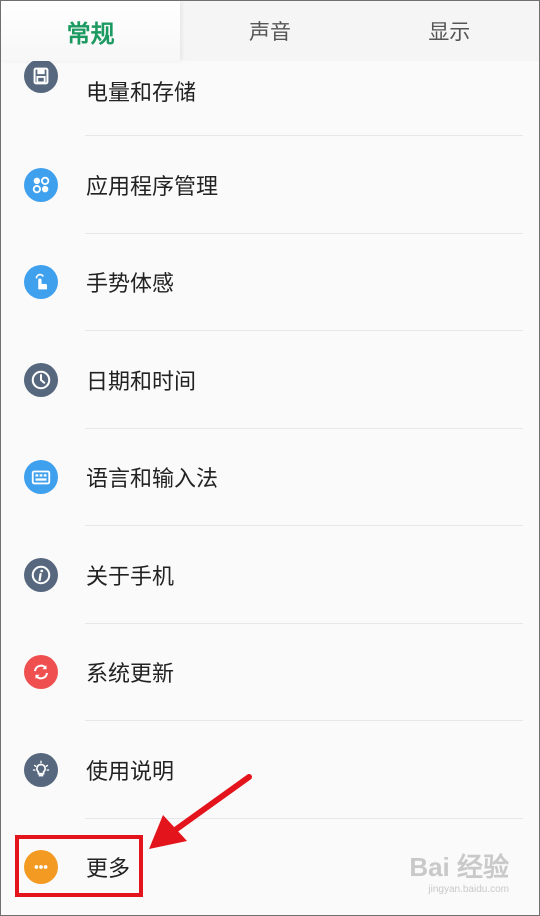 This screenshot has width=540, height=916. What do you see at coordinates (41, 477) in the screenshot?
I see `keyboard-icon` at bounding box center [41, 477].